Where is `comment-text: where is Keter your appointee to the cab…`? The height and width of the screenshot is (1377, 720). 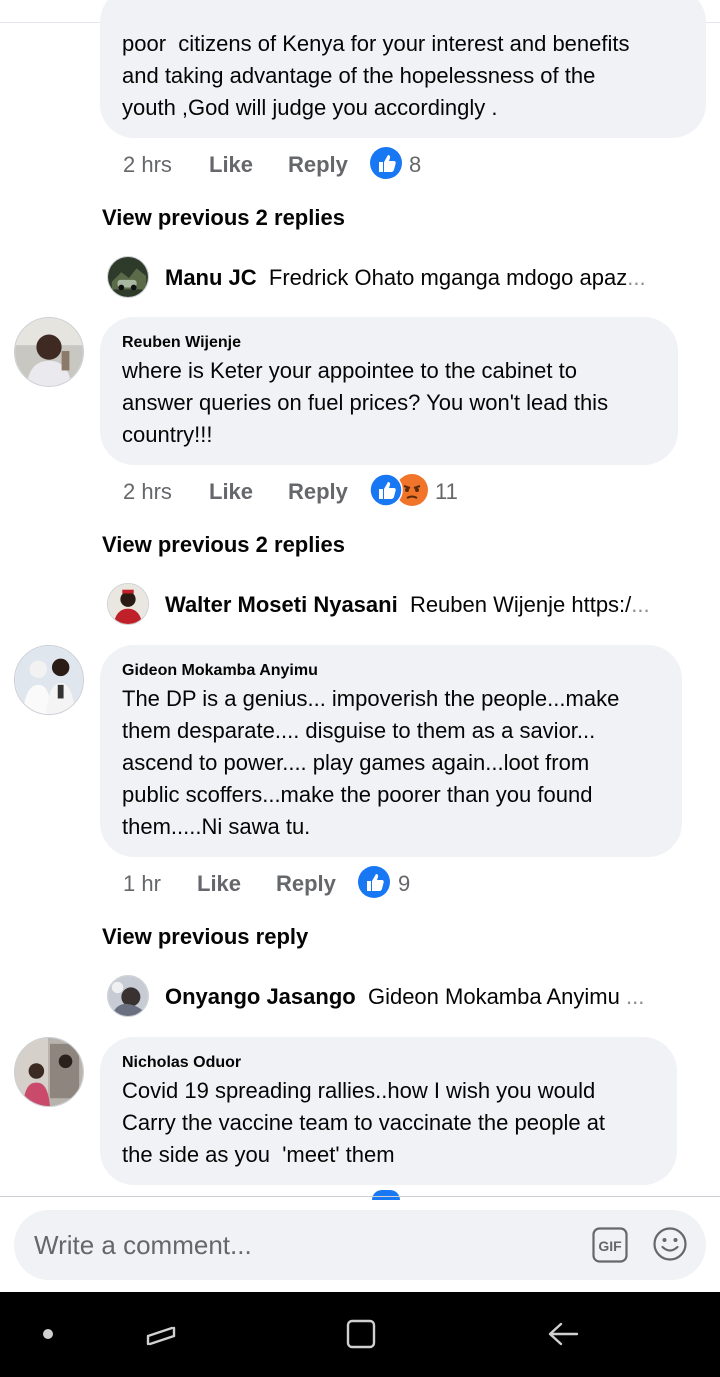
comment-text: where is Keter your appointee to the cab… is located at coordinates (365, 402).